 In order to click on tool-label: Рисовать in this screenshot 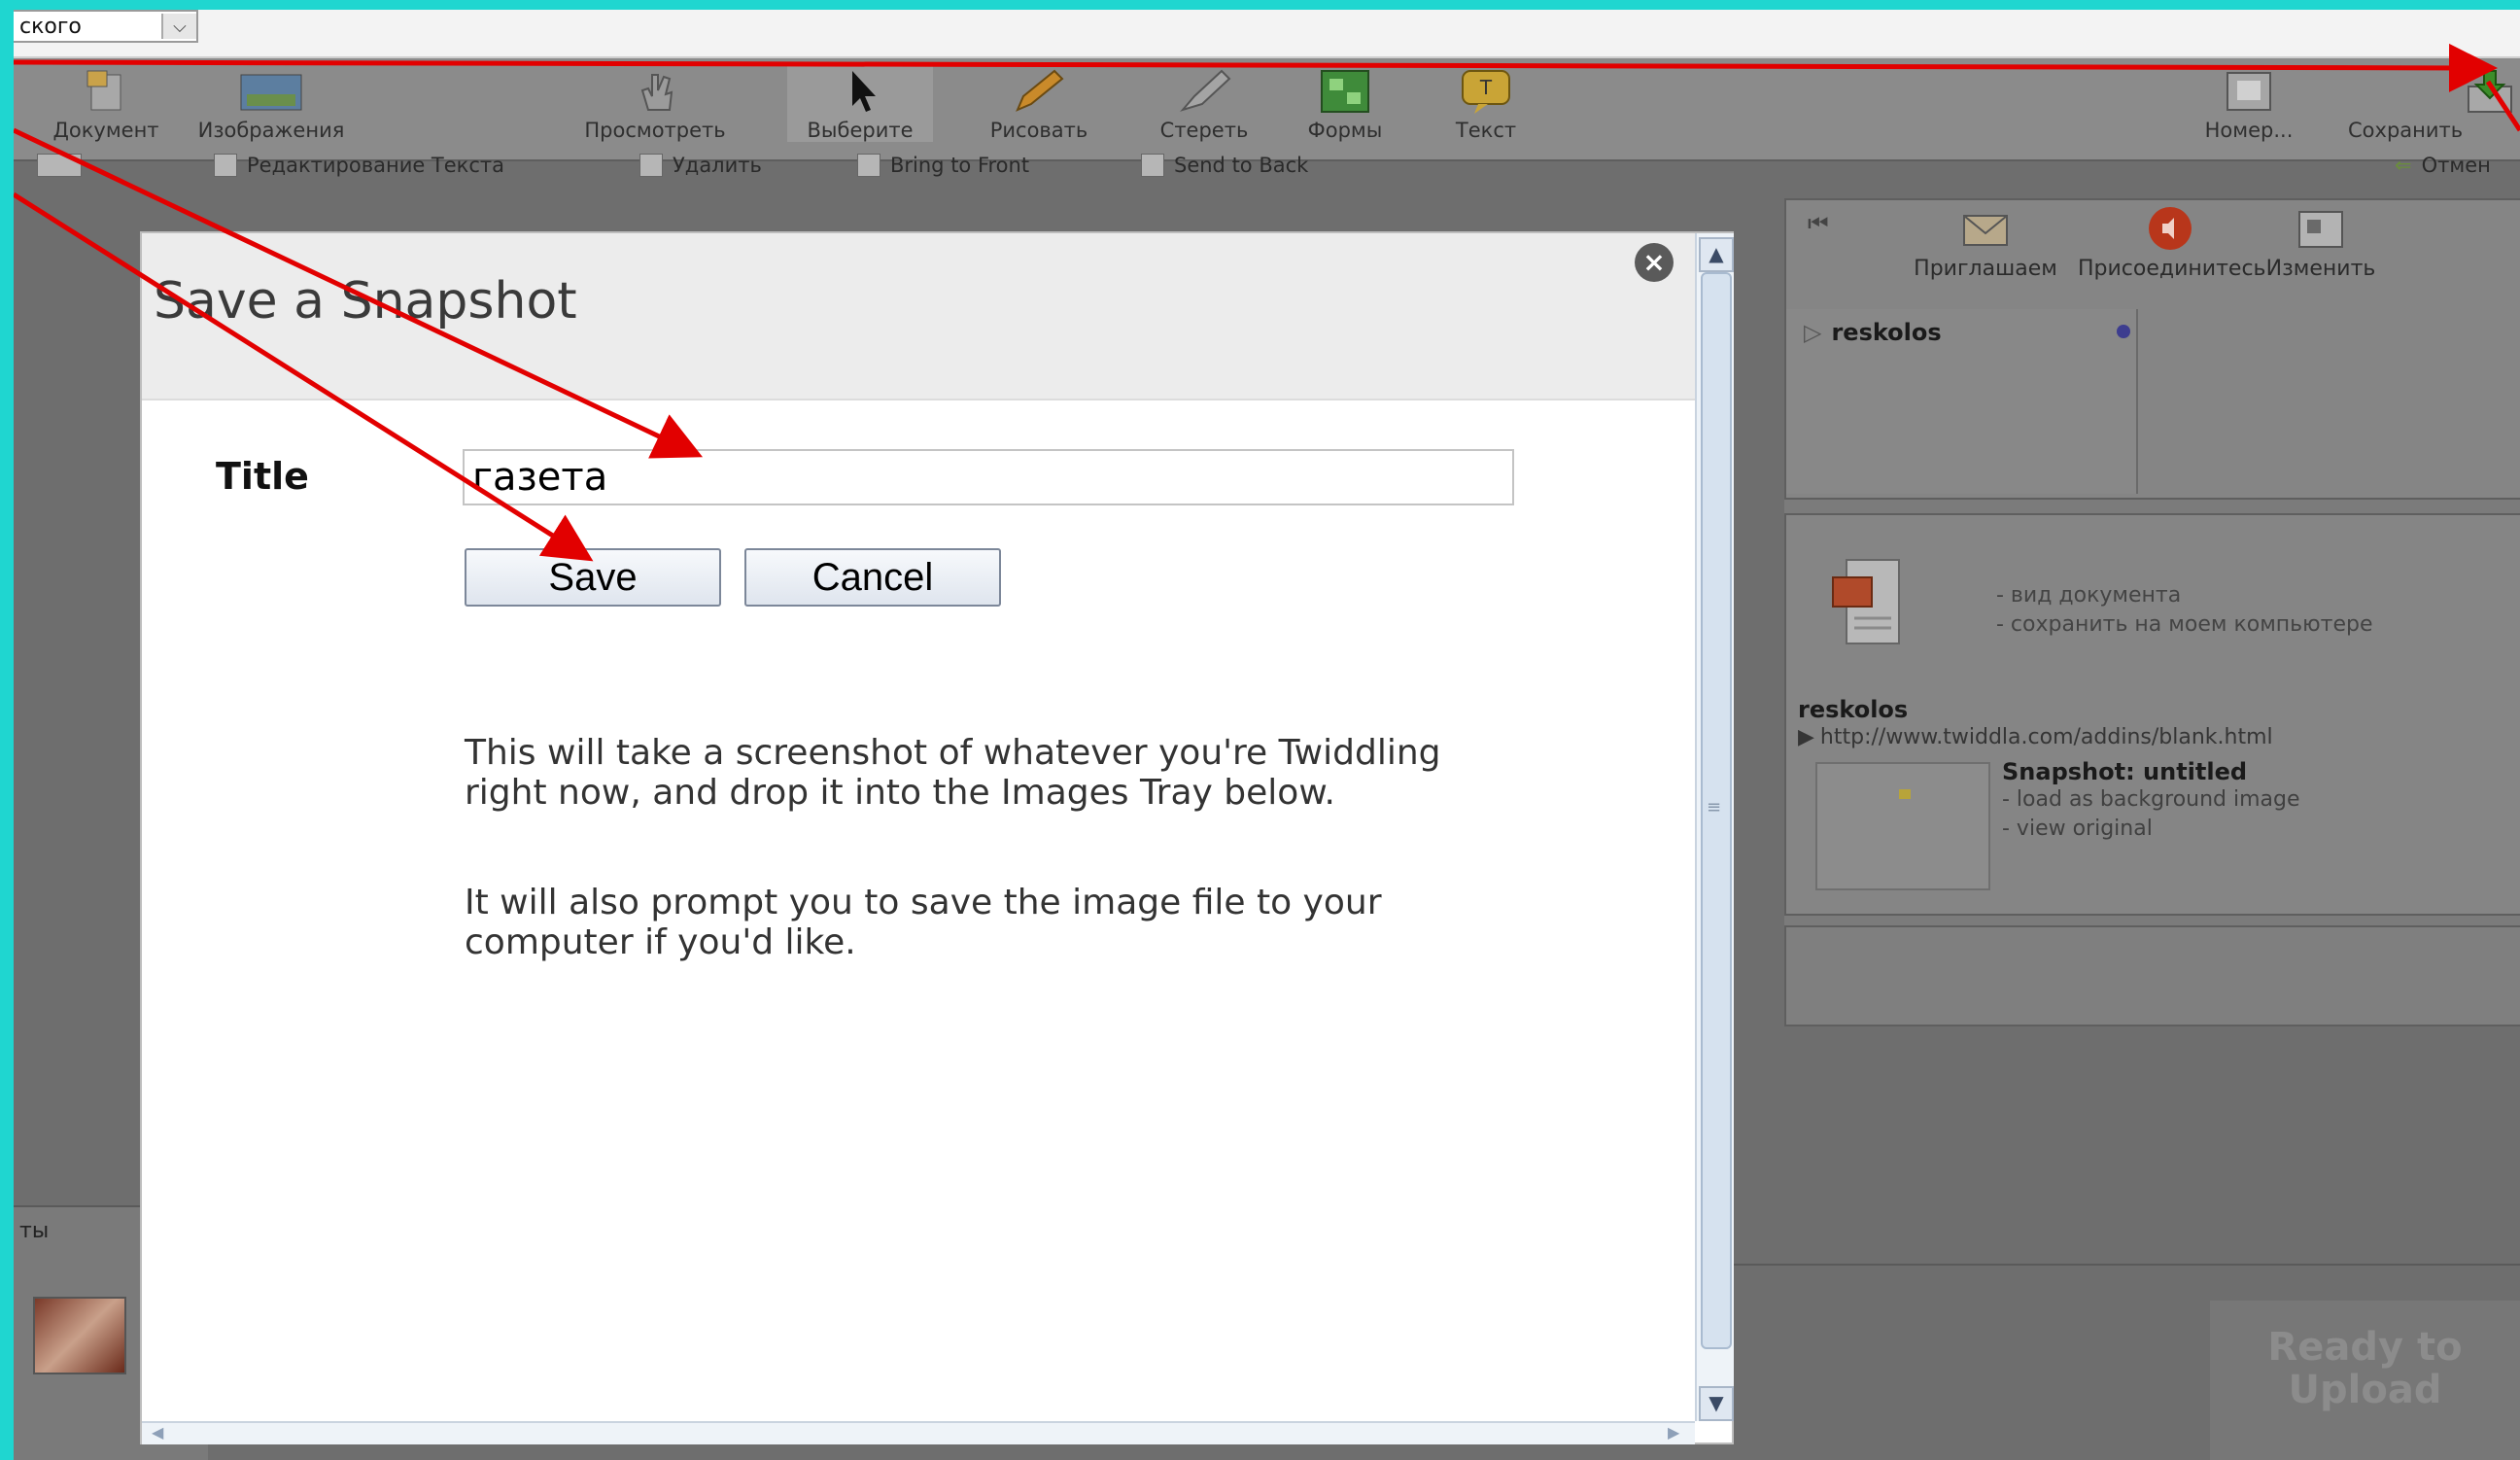, I will do `click(1038, 130)`.